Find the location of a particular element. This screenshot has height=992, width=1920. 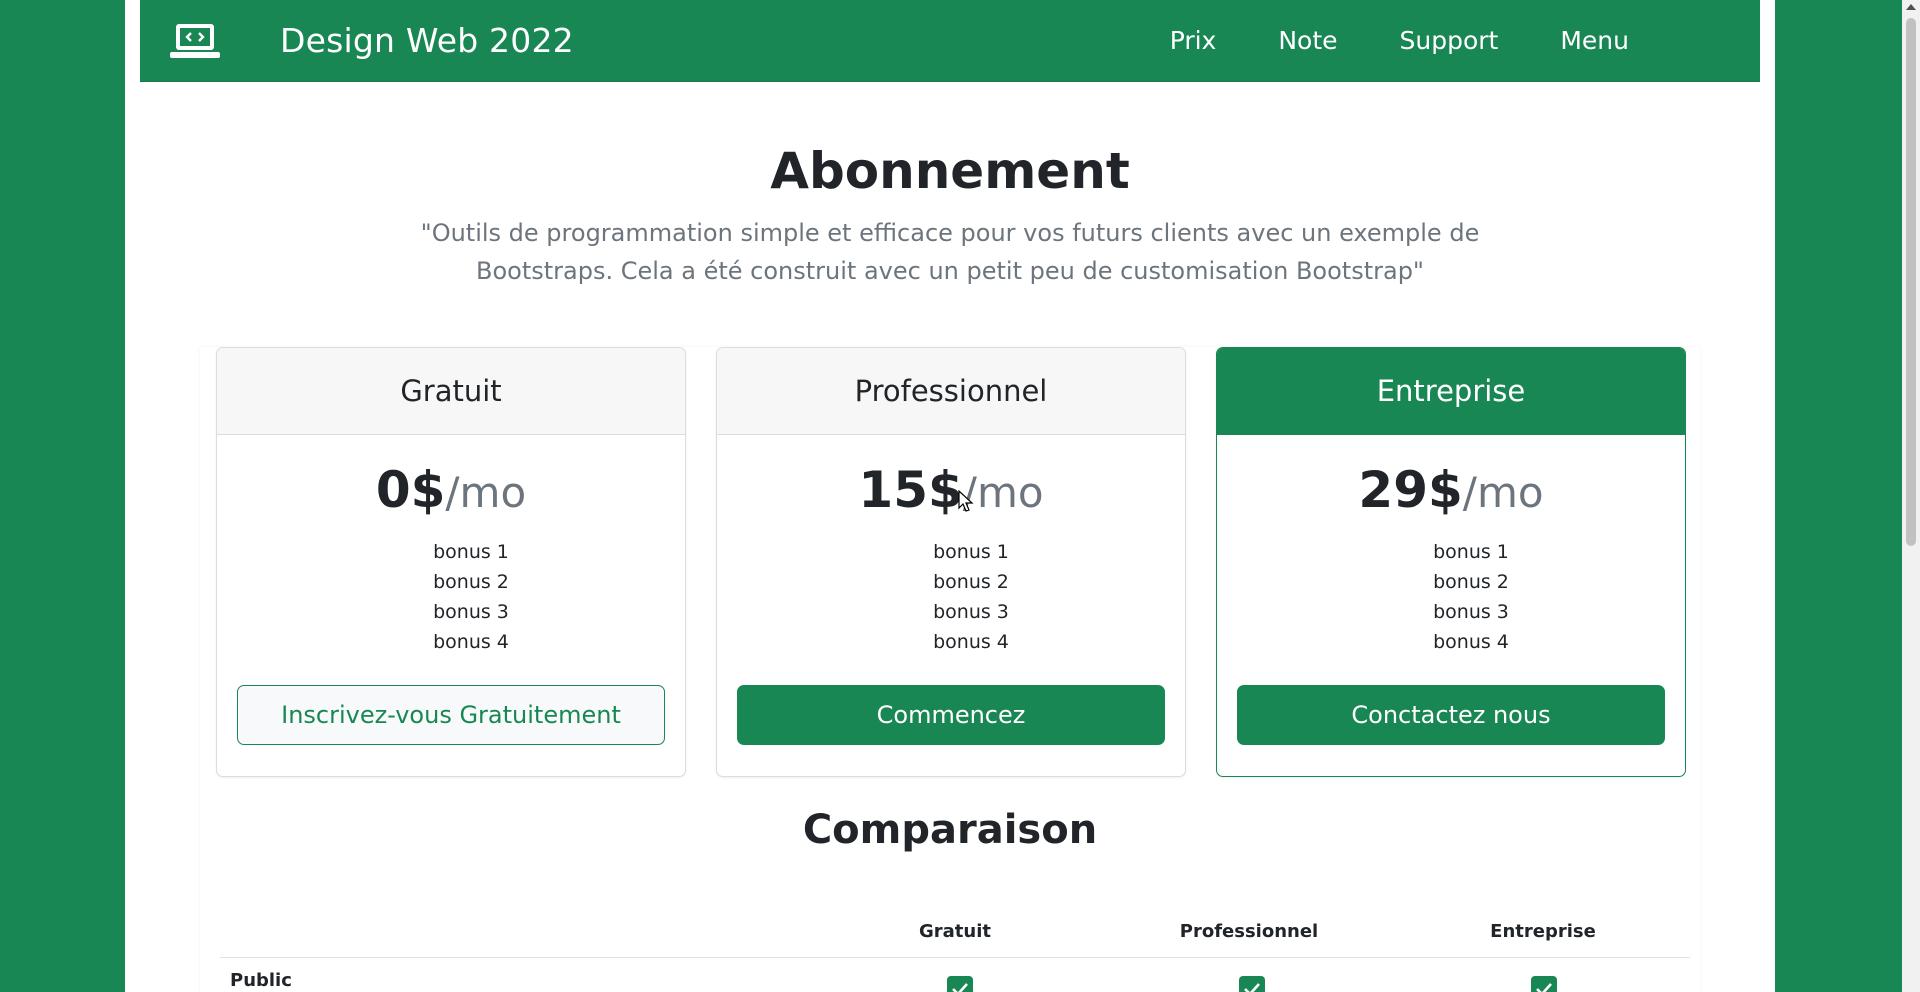

nav-link-menu: Menu is located at coordinates (1594, 40).